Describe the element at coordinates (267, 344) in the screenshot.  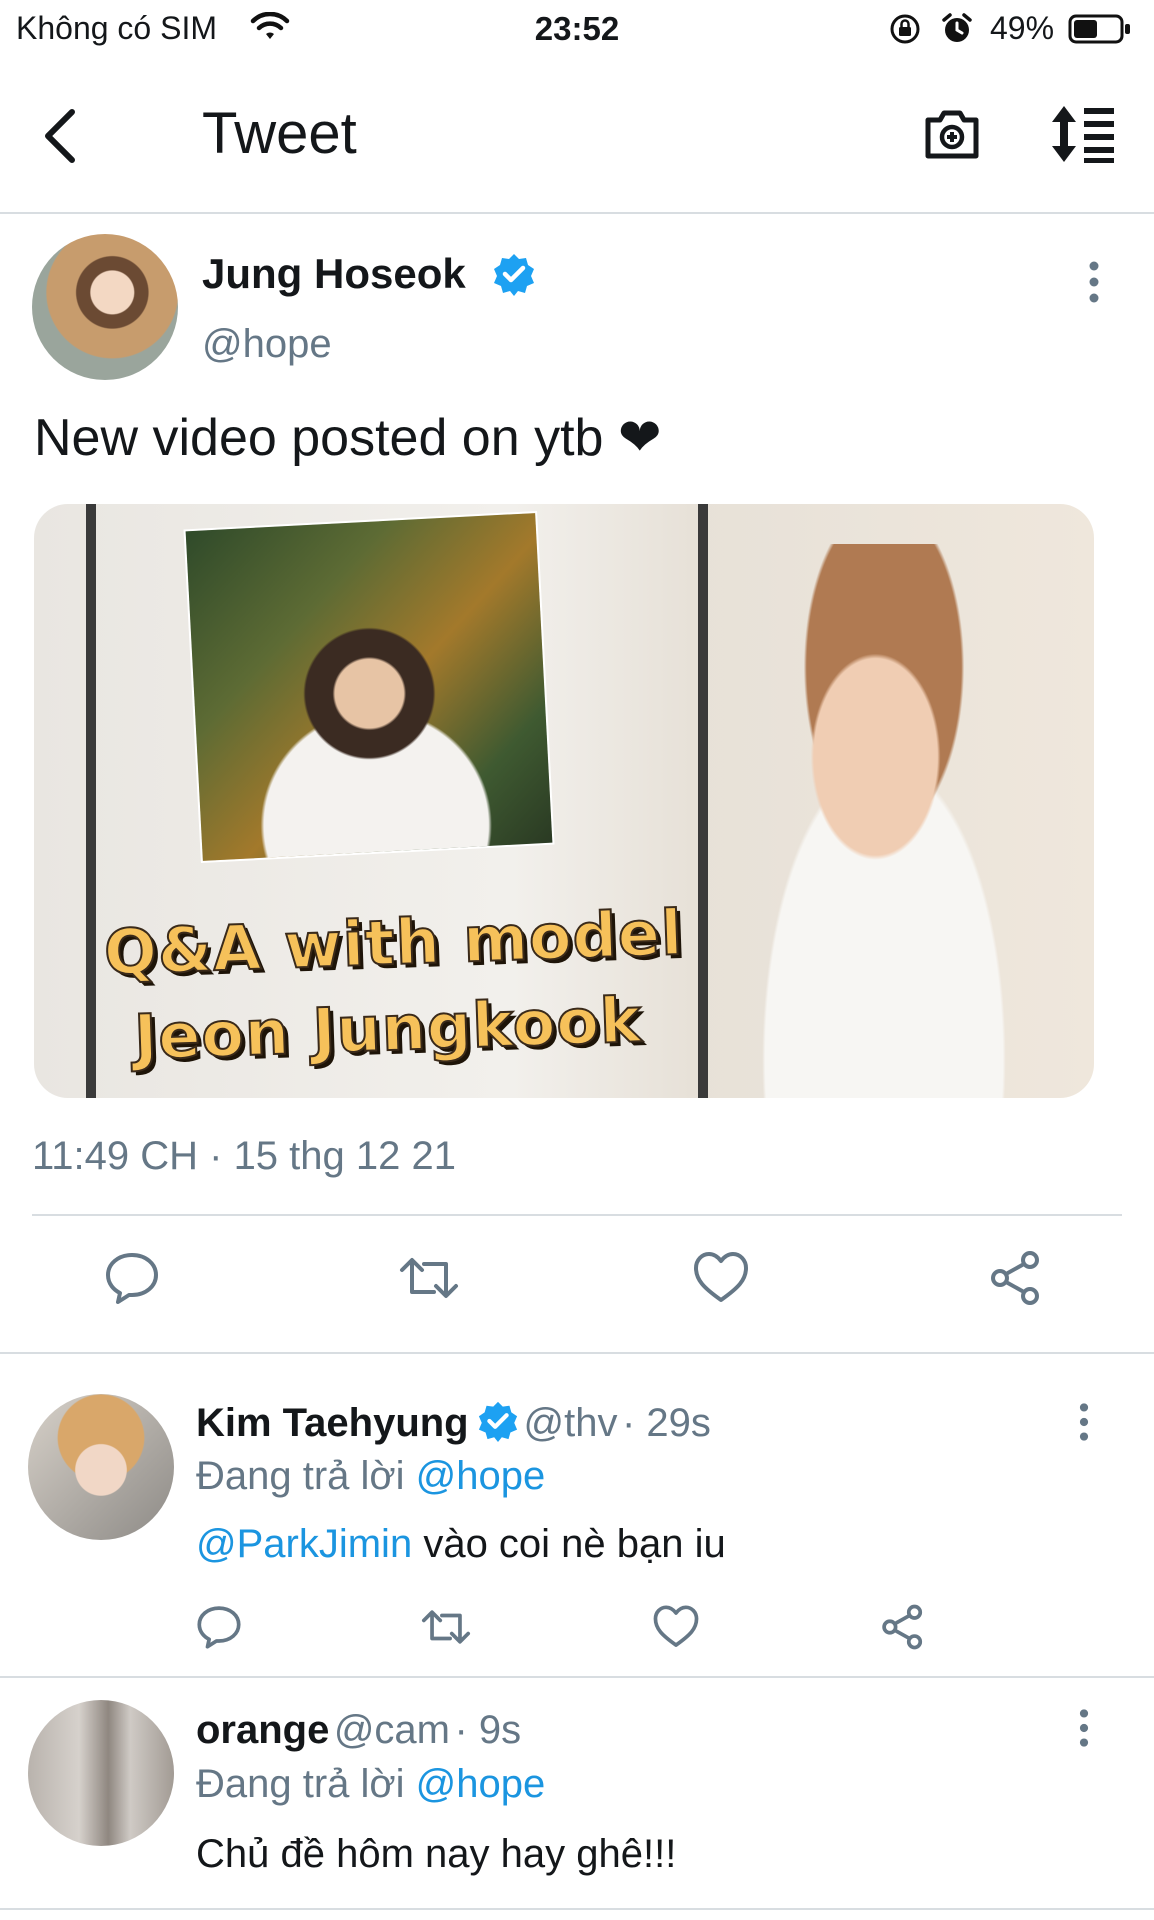
I see `author-handle: @hope` at that location.